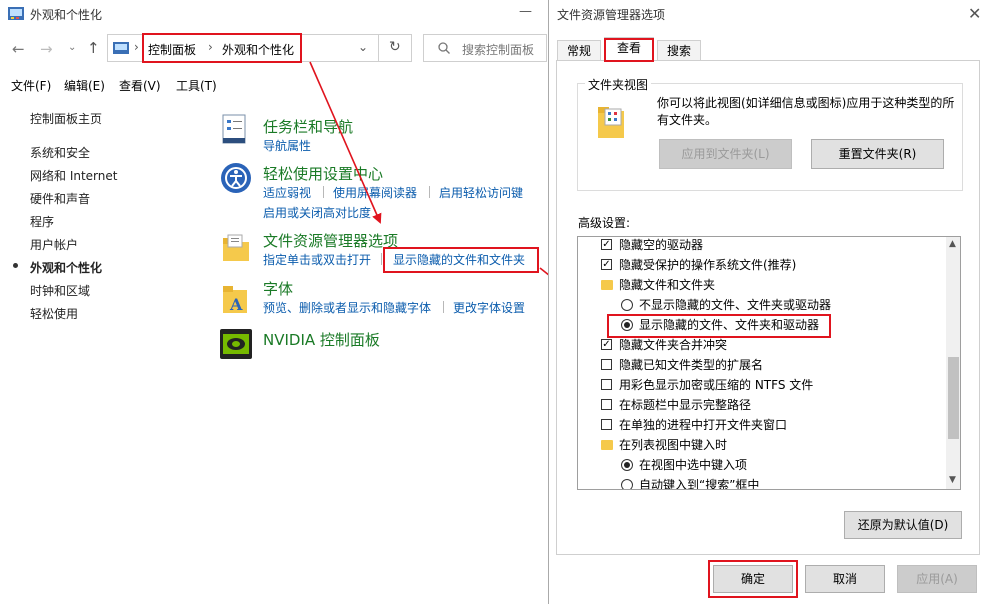 This screenshot has height=604, width=989. Describe the element at coordinates (66, 267) in the screenshot. I see `sidebar-item-appearance: 外观和个性化` at that location.